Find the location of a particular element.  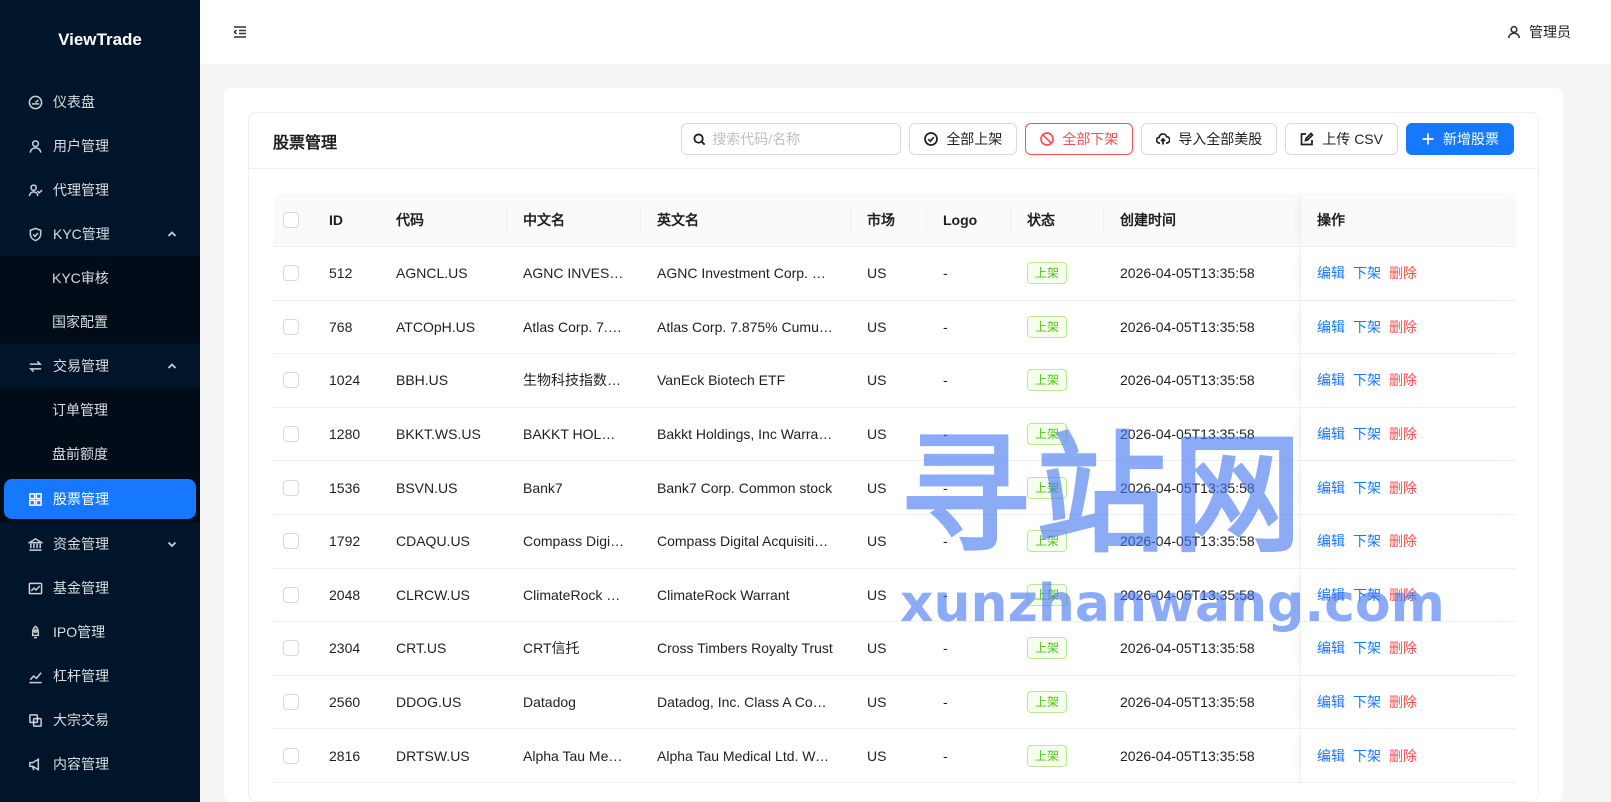

cell-code: CLRCW.US is located at coordinates (443, 595).